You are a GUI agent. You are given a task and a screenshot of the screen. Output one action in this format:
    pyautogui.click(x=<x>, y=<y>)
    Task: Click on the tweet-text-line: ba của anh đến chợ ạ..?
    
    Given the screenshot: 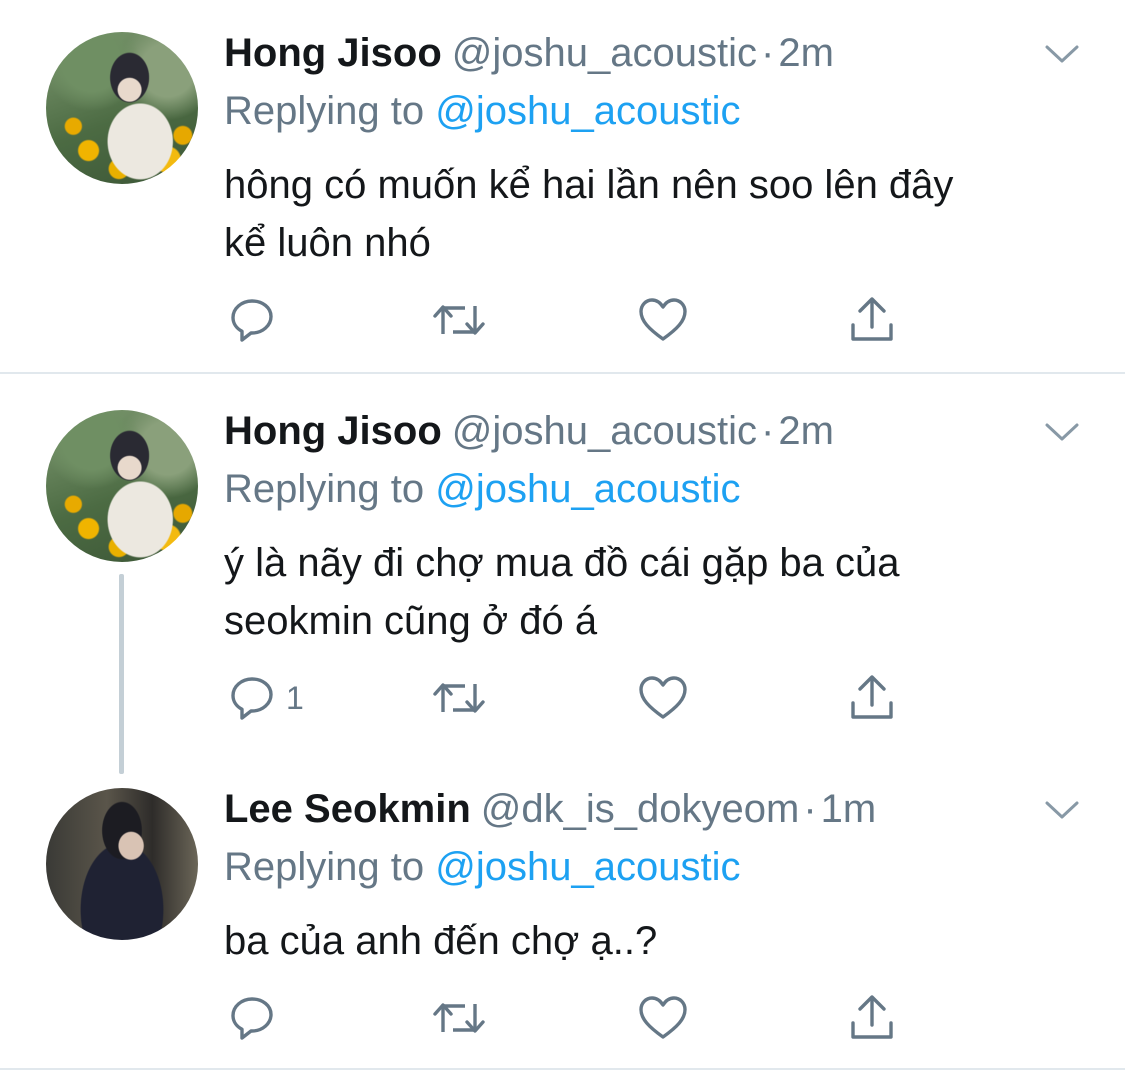 What is the action you would take?
    pyautogui.click(x=441, y=941)
    